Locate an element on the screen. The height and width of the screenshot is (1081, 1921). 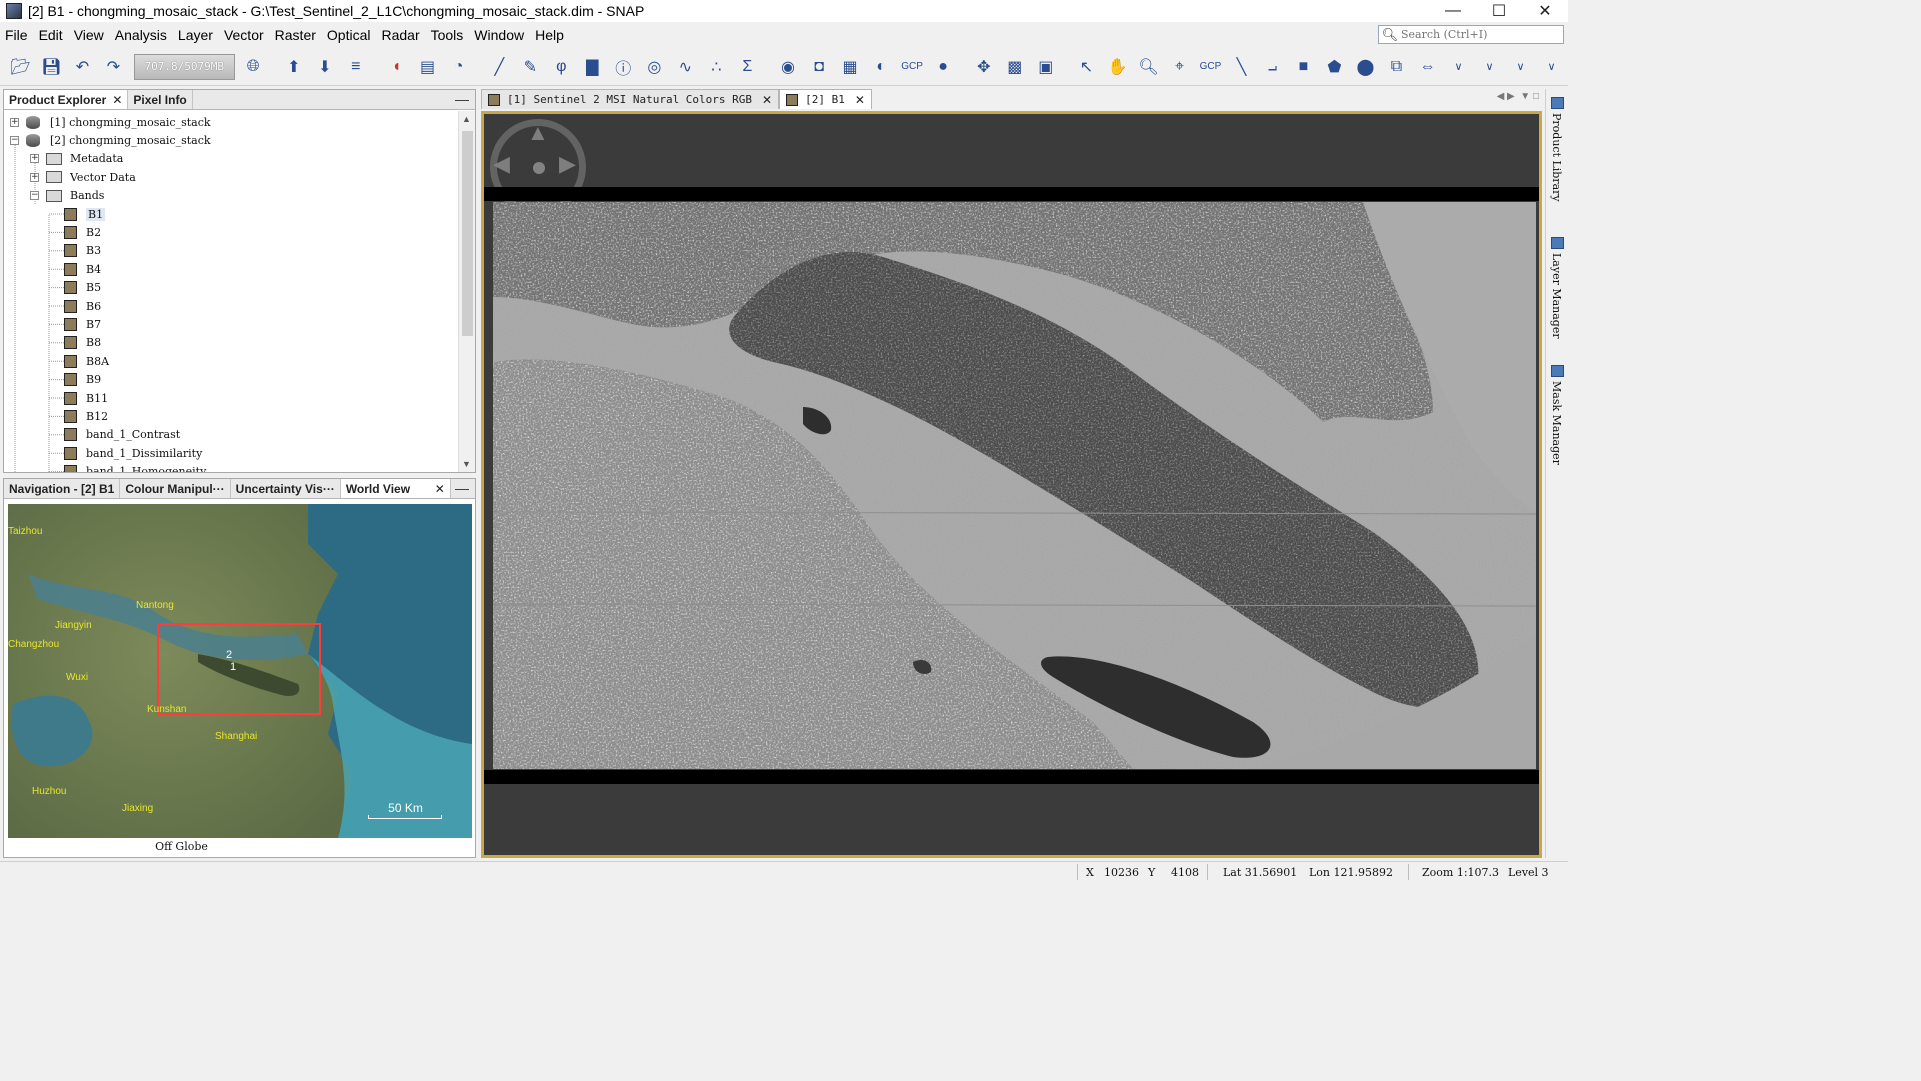
search-box: 🔍︎ is located at coordinates (1471, 34).